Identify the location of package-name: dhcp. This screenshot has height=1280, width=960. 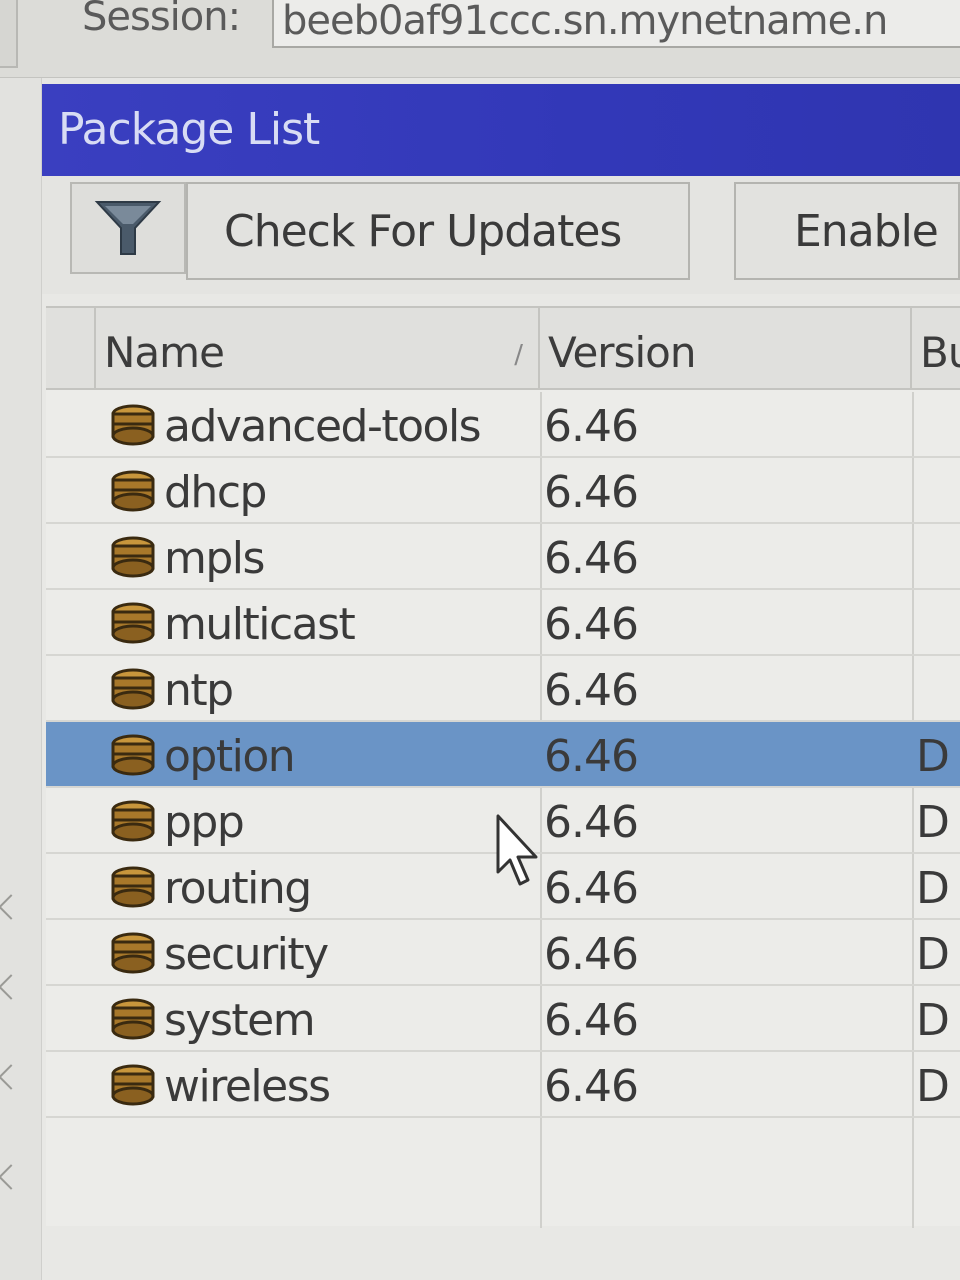
(215, 492).